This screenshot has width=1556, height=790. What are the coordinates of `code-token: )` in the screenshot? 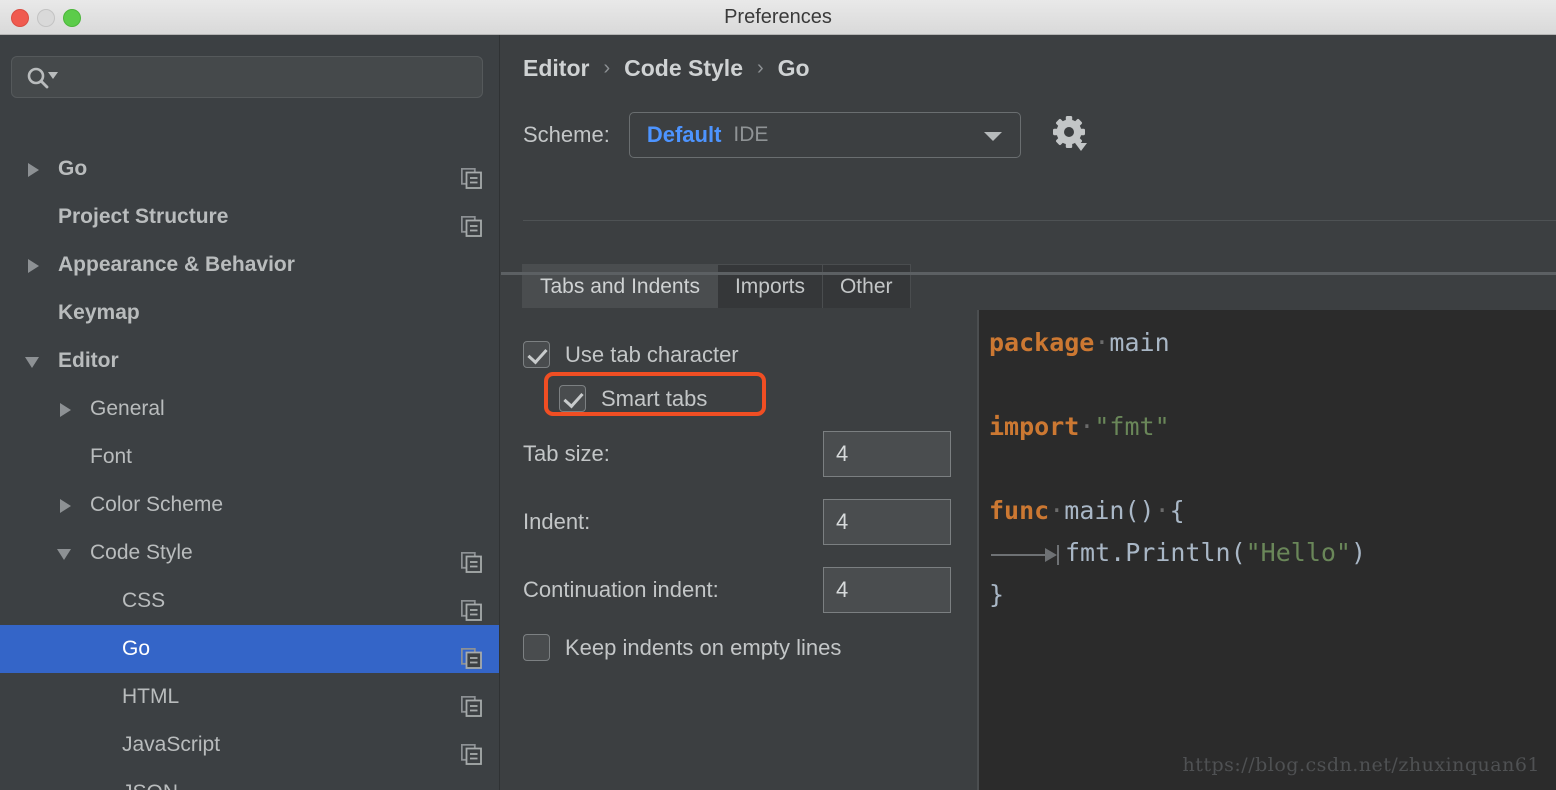 It's located at (1358, 552).